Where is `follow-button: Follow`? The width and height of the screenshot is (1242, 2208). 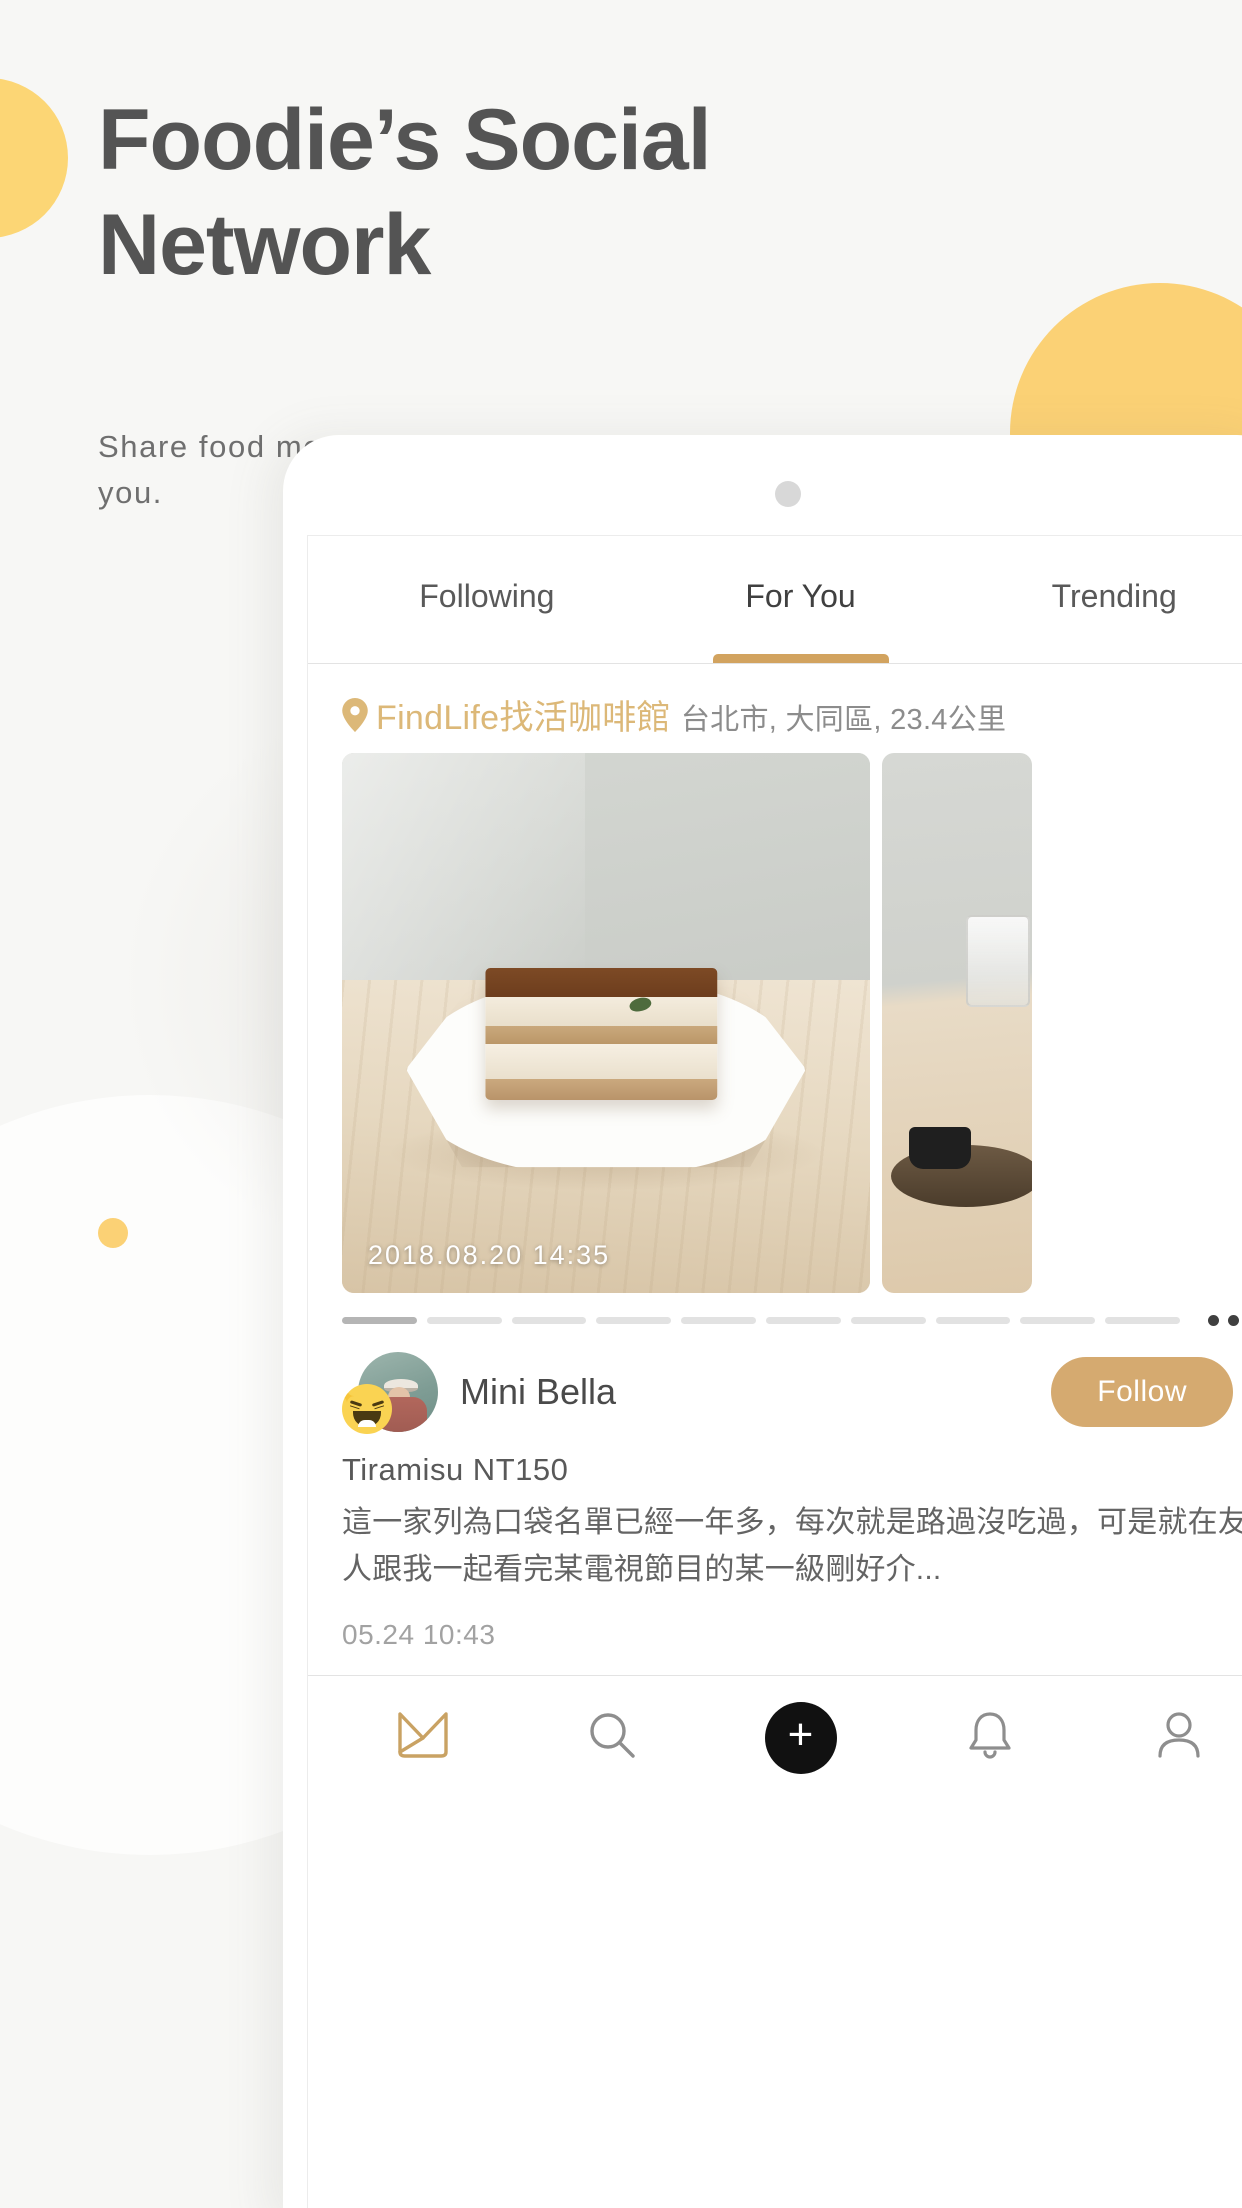 follow-button: Follow is located at coordinates (1142, 1392).